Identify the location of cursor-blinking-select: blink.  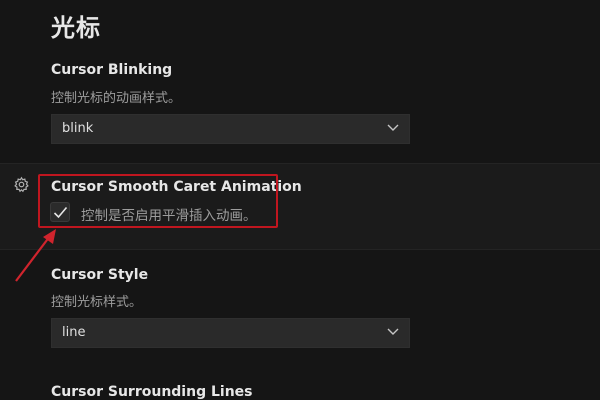
(230, 129).